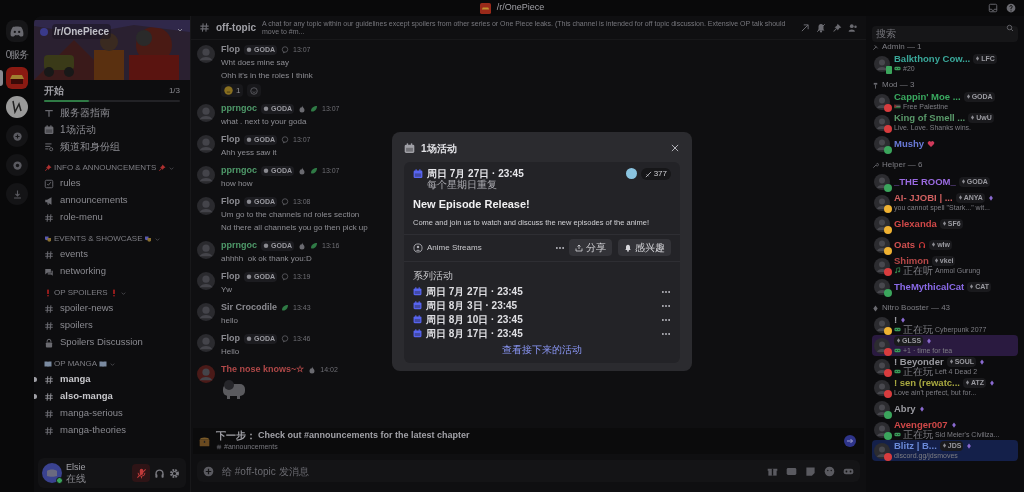 This screenshot has height=492, width=1024. Describe the element at coordinates (925, 181) in the screenshot. I see `member-name: _THE ROOM_` at that location.